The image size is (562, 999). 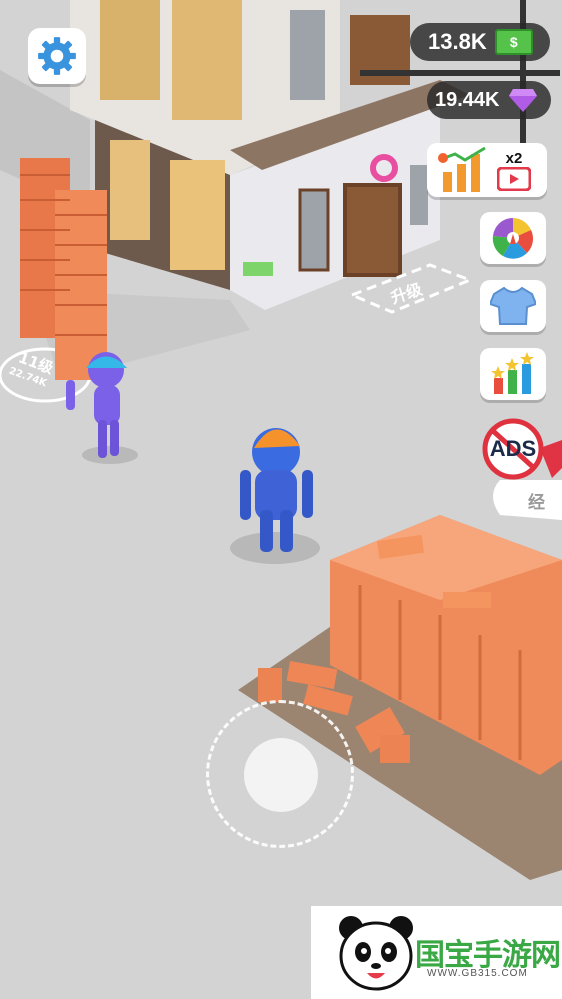 I want to click on income-boost-button: x2, so click(x=487, y=170).